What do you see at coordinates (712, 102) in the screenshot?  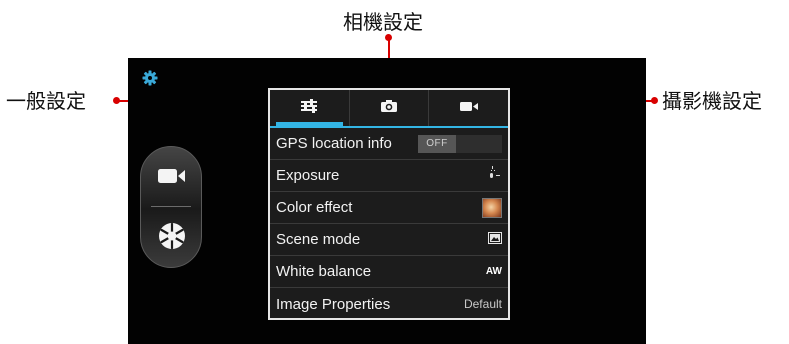 I see `callout-video-settings: 攝影機設定` at bounding box center [712, 102].